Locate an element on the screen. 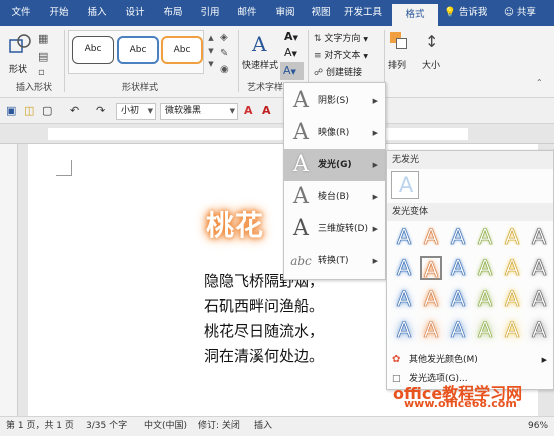  effects-icon: ◉ is located at coordinates (224, 69).